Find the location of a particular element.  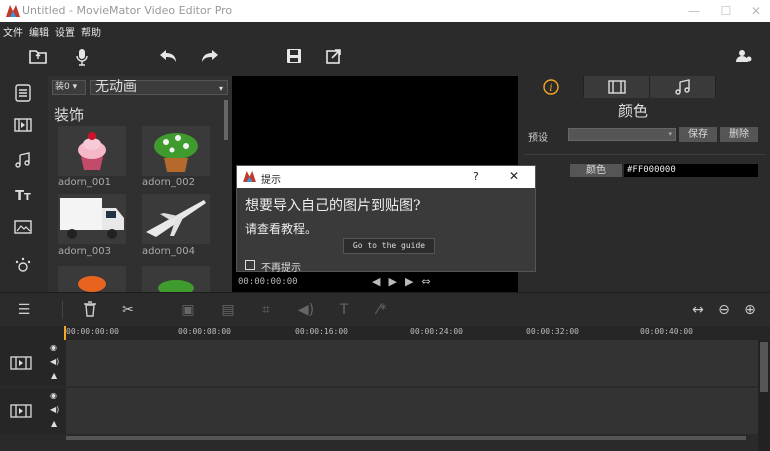

horizontal-scrollbar is located at coordinates (406, 438).